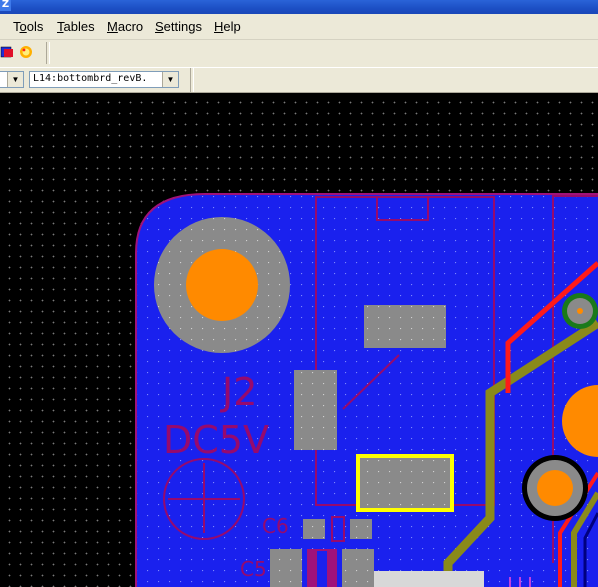 The height and width of the screenshot is (587, 598). What do you see at coordinates (112, 26) in the screenshot?
I see `menu-macro-mnemonic: M` at bounding box center [112, 26].